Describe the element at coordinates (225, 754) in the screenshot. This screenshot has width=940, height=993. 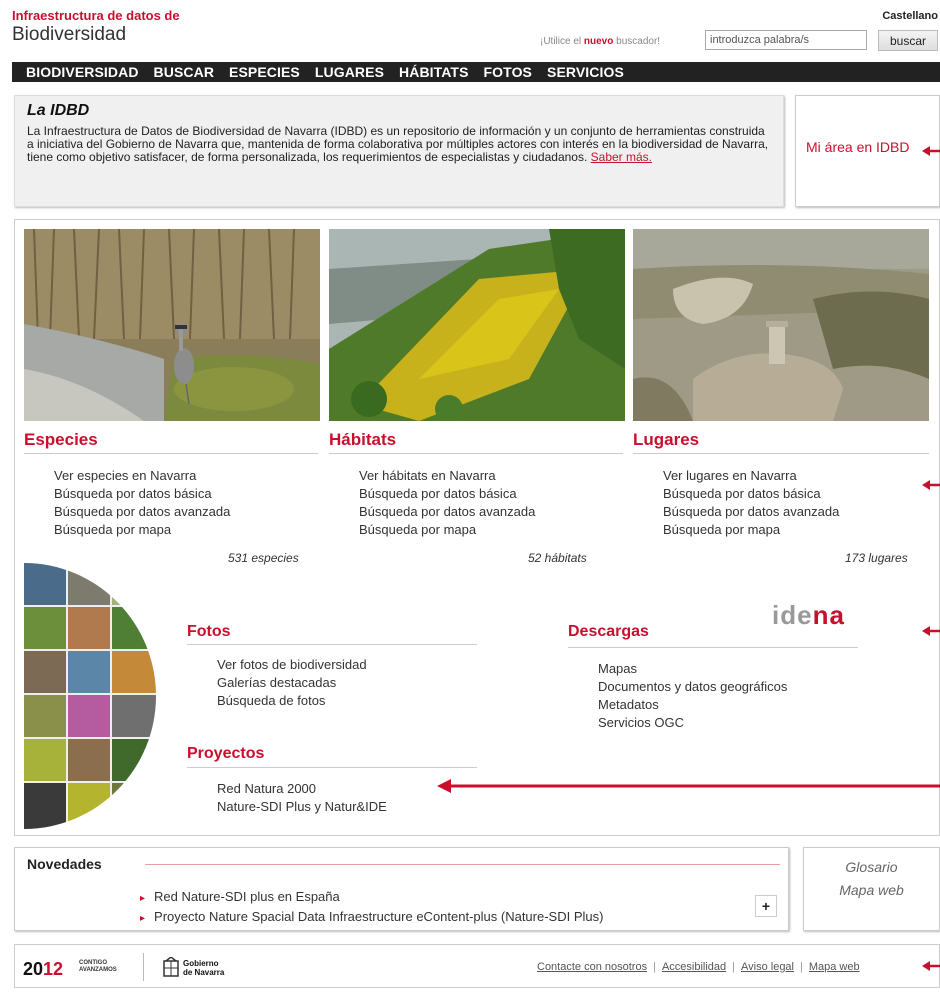
I see `proyectos-title: Proyectos` at that location.